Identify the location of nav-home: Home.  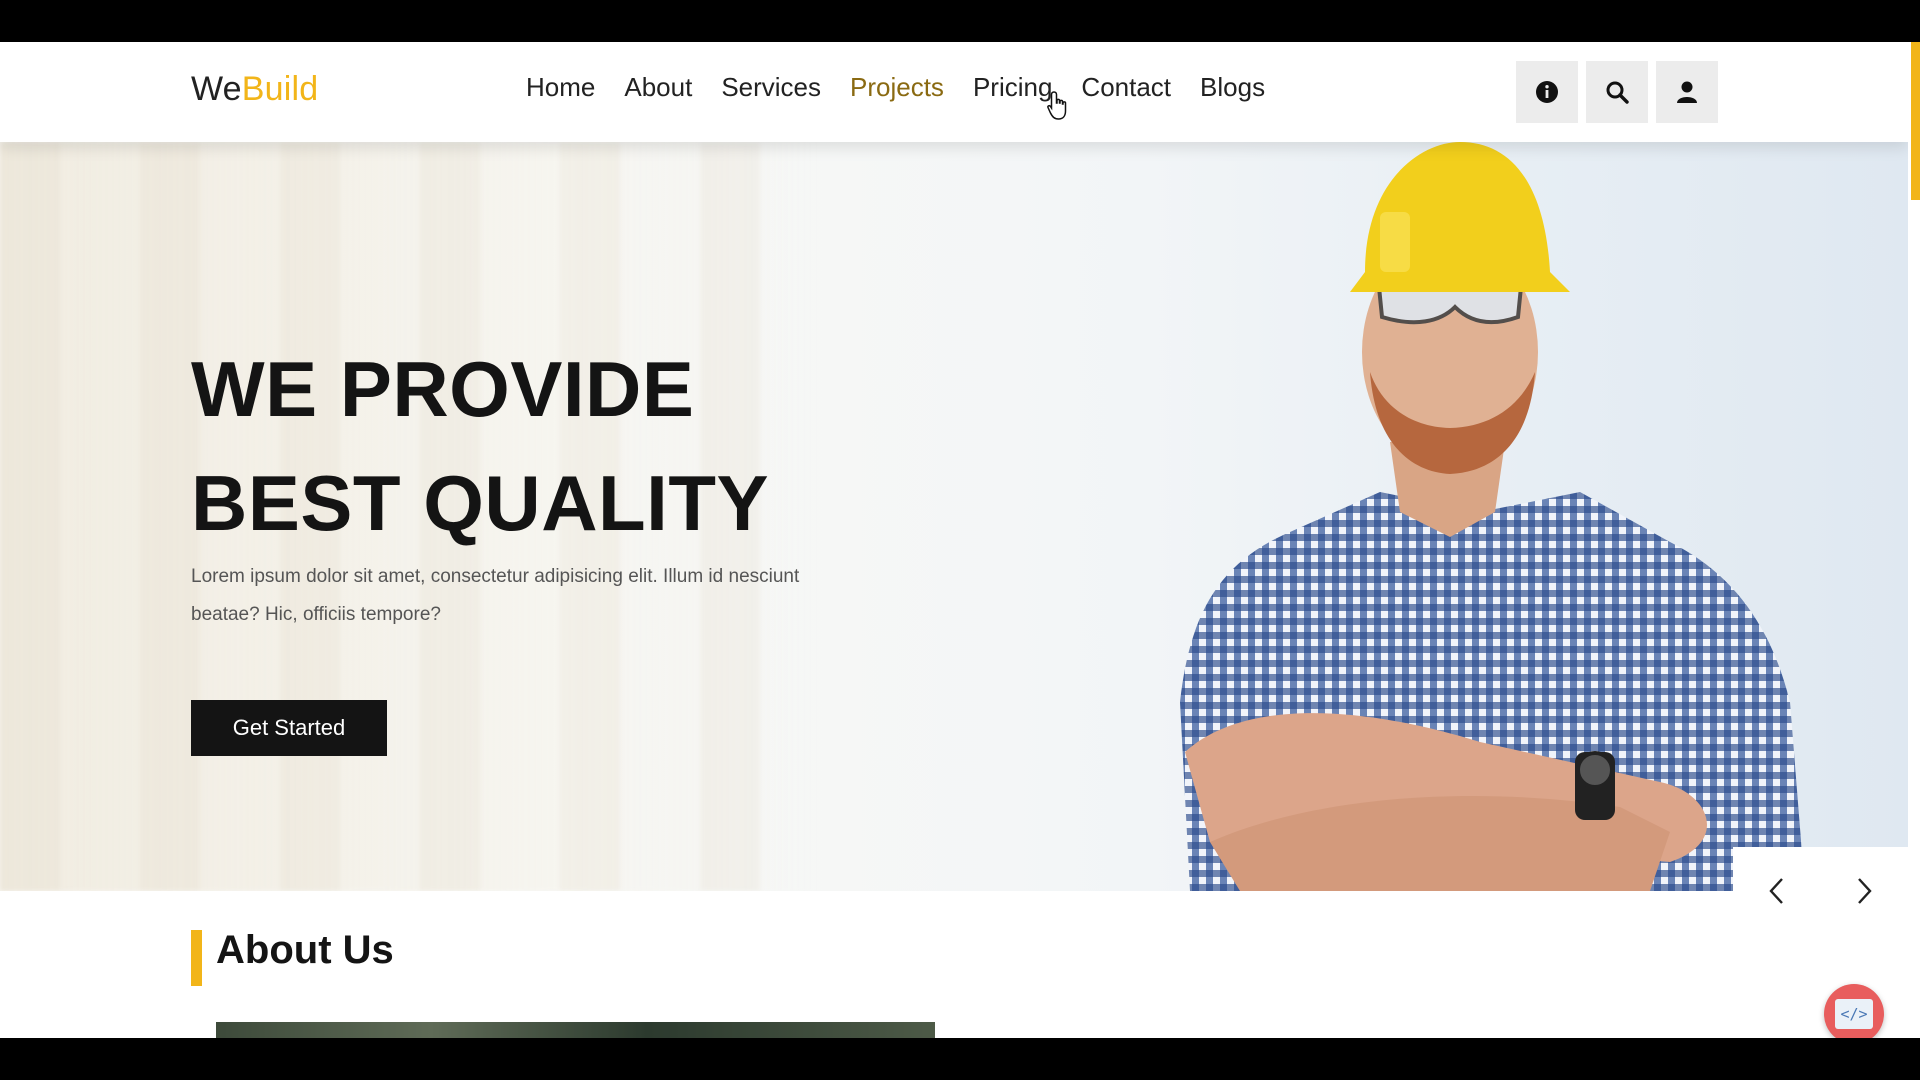
(560, 87).